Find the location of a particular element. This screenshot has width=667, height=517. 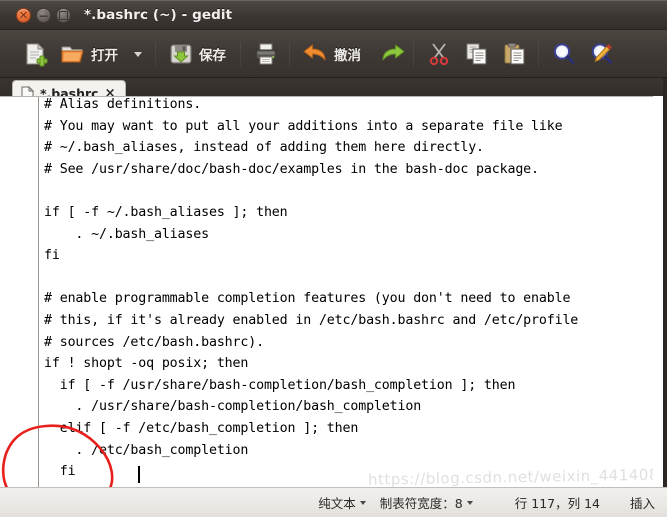

undo-arrow-icon is located at coordinates (315, 54).